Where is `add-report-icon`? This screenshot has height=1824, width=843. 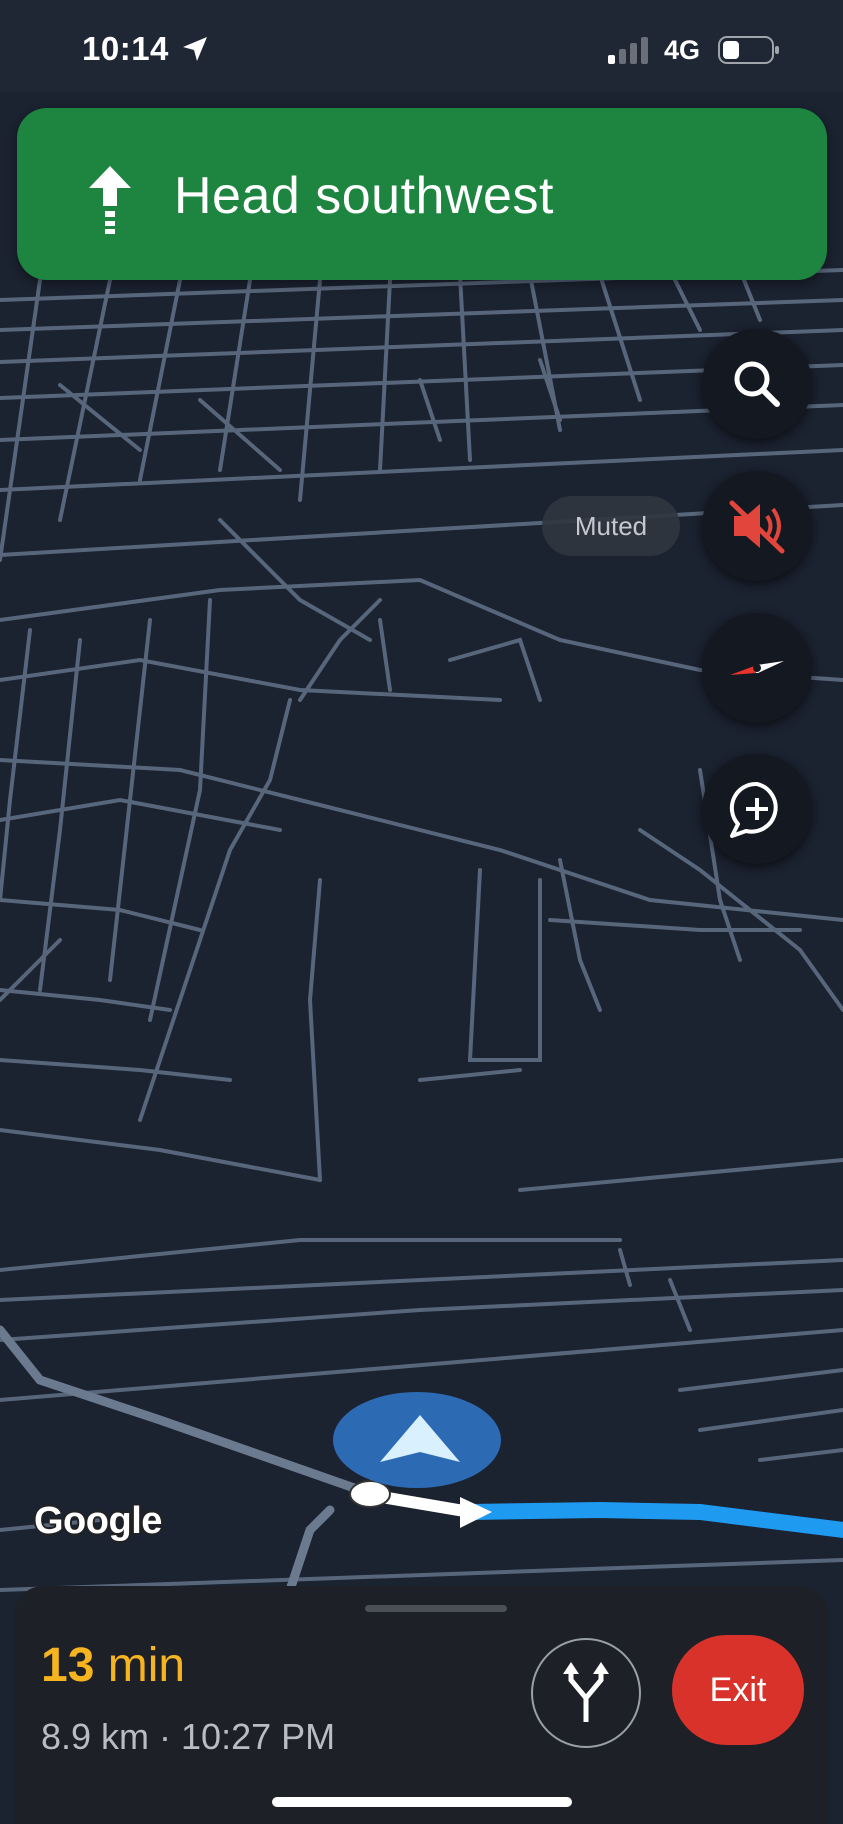 add-report-icon is located at coordinates (753, 809).